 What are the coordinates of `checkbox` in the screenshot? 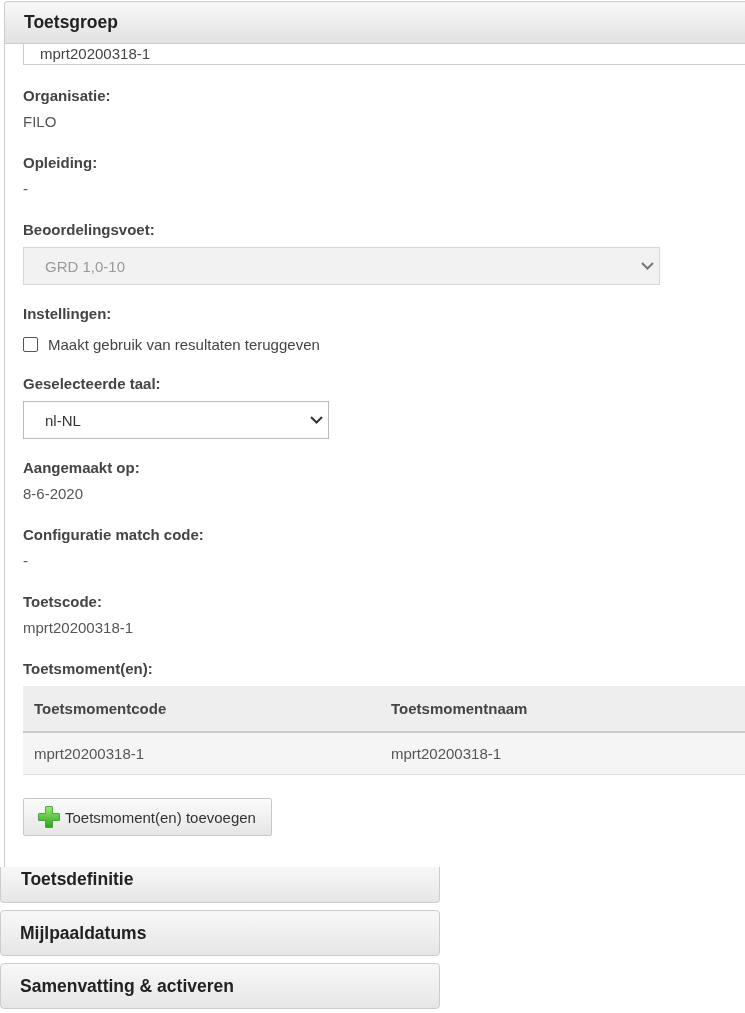 It's located at (30, 344).